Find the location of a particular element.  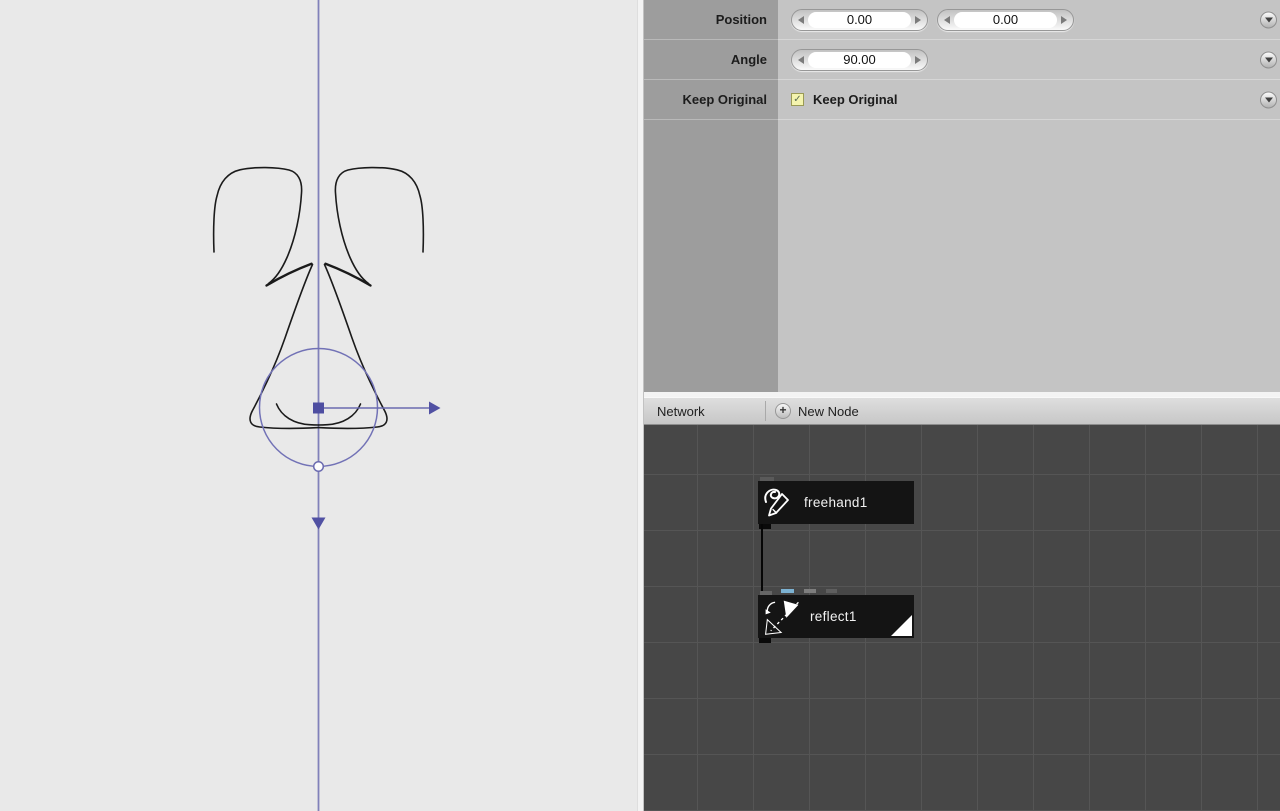

vertical-pane-splitter is located at coordinates (640, 405).